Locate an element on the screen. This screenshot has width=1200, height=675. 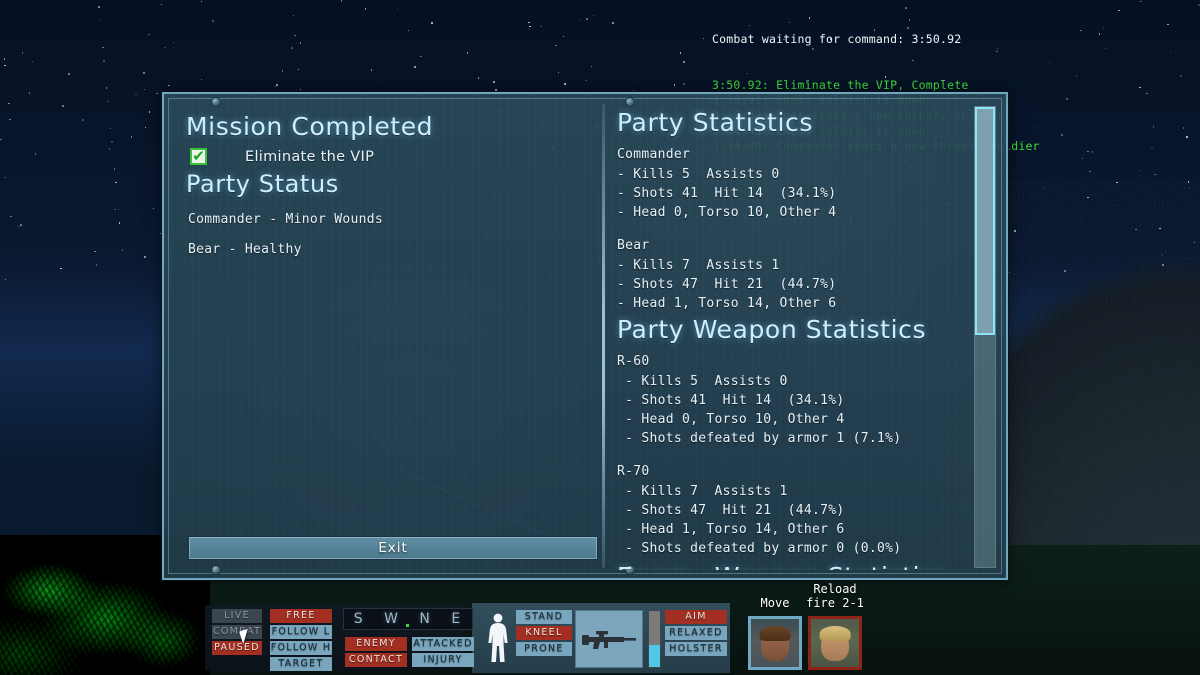
alert-group-left: ENEMY CONTACT is located at coordinates (376, 652).